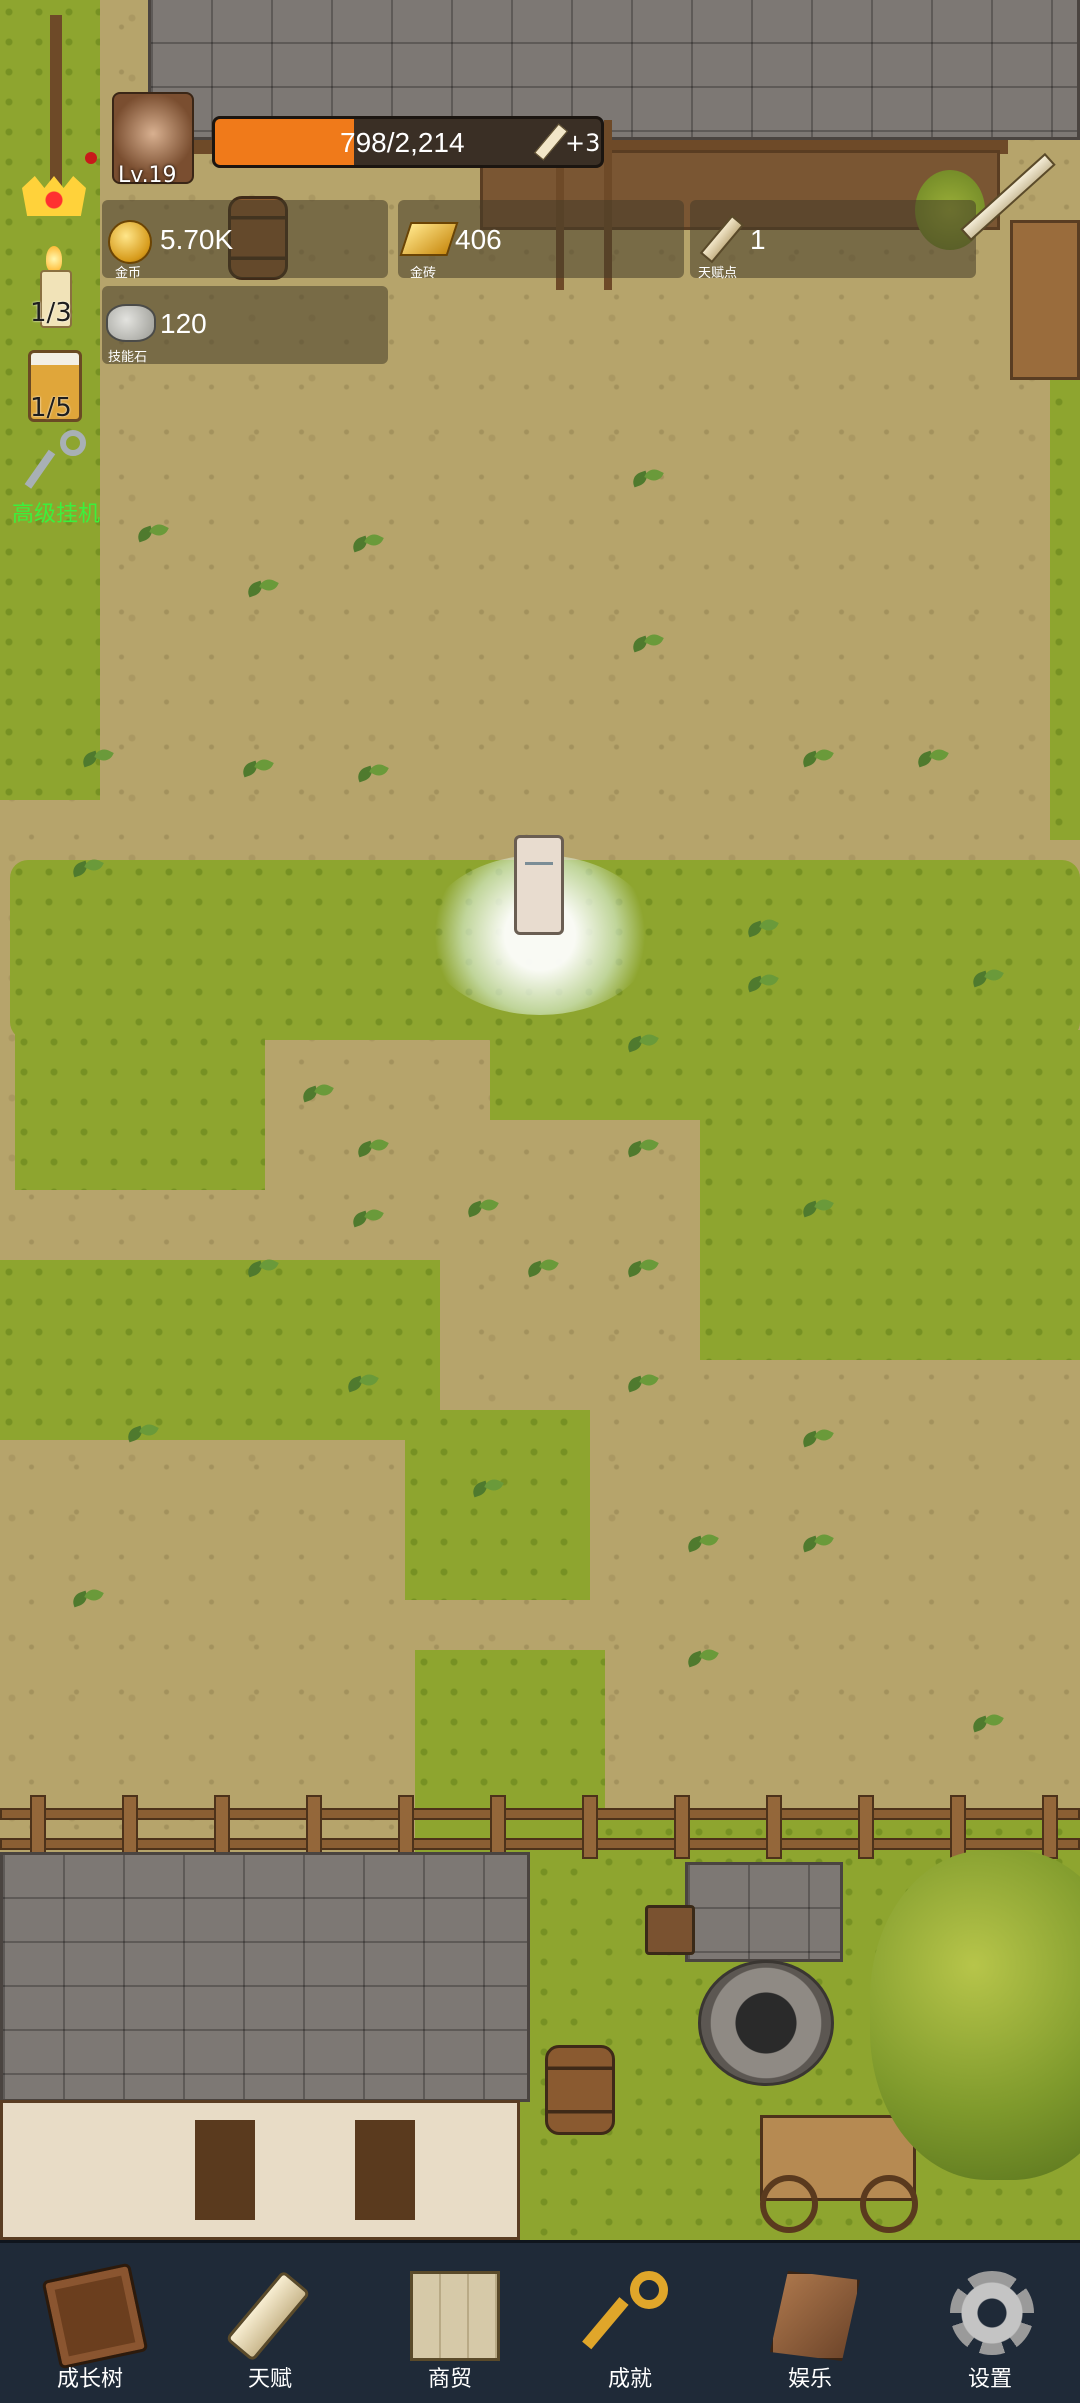 The height and width of the screenshot is (2403, 1080). Describe the element at coordinates (260, 2170) in the screenshot. I see `bottom-building-wall` at that location.